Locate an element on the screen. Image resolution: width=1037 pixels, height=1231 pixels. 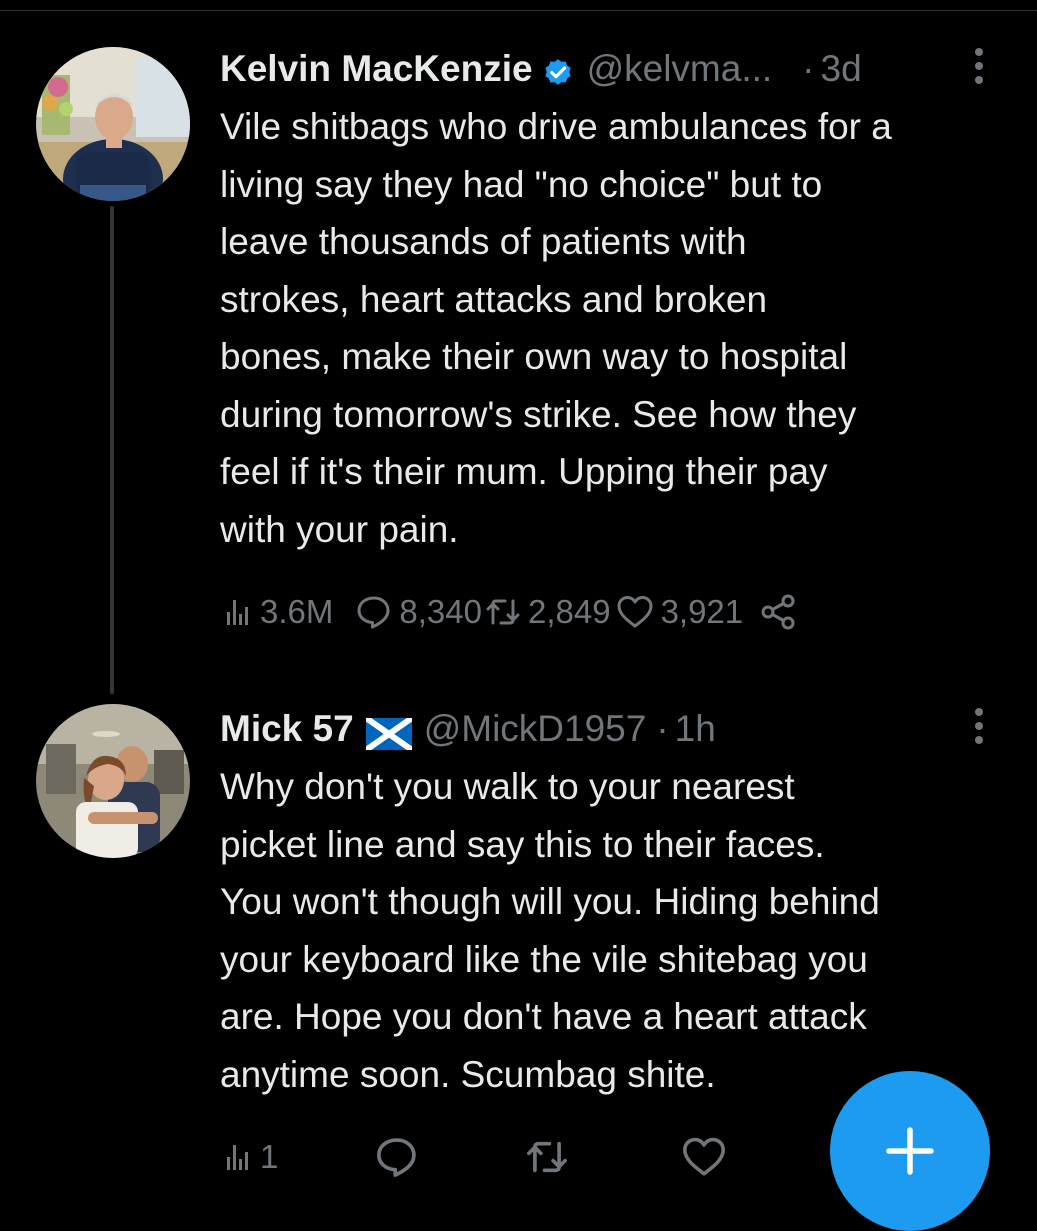
compose-tweet-button is located at coordinates (910, 1151).